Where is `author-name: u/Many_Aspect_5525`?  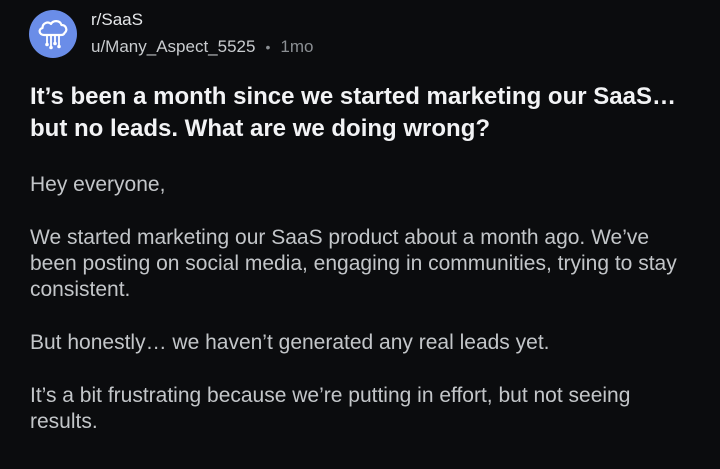
author-name: u/Many_Aspect_5525 is located at coordinates (173, 47).